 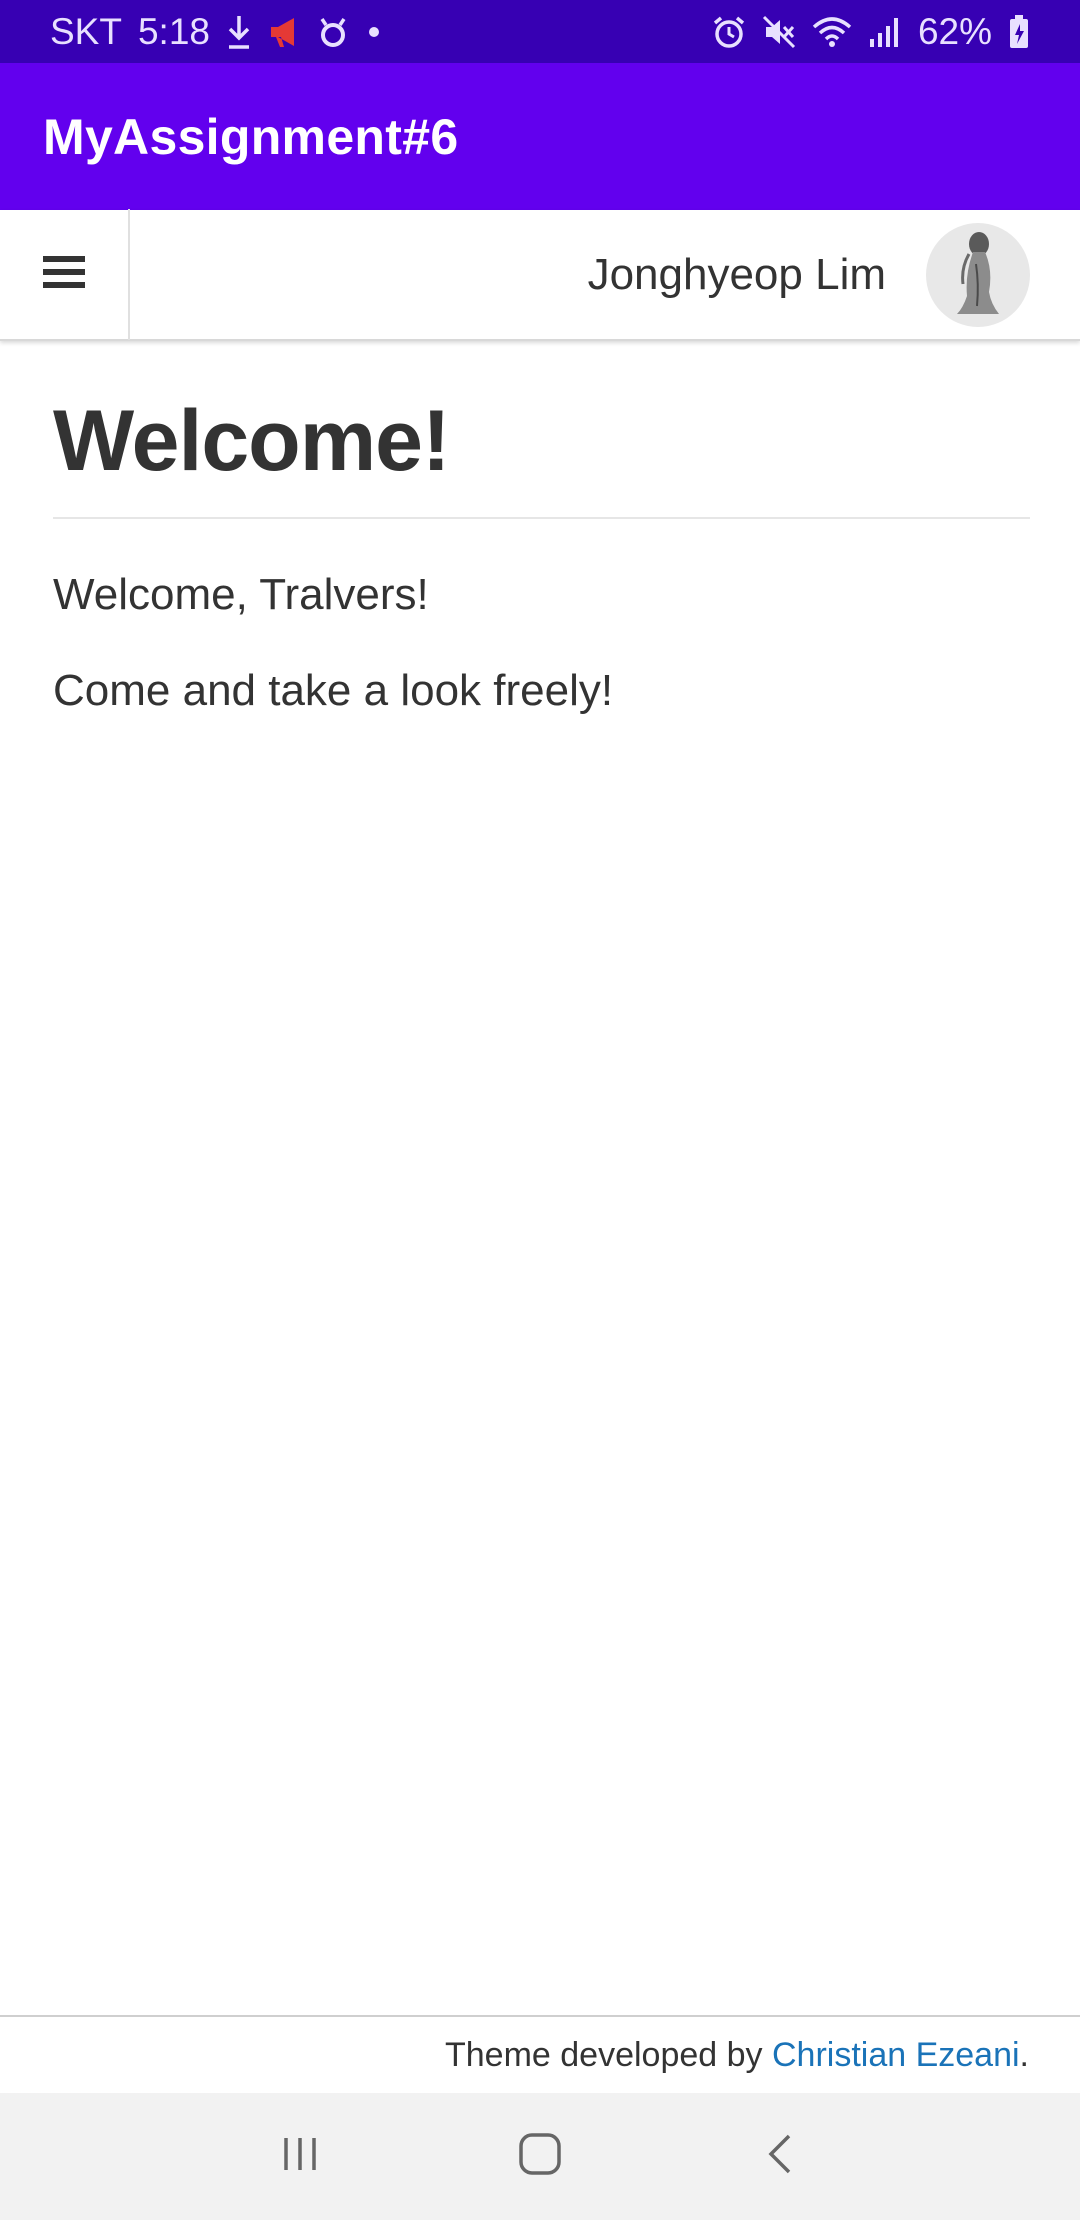 What do you see at coordinates (173, 31) in the screenshot?
I see `clock: 5:18` at bounding box center [173, 31].